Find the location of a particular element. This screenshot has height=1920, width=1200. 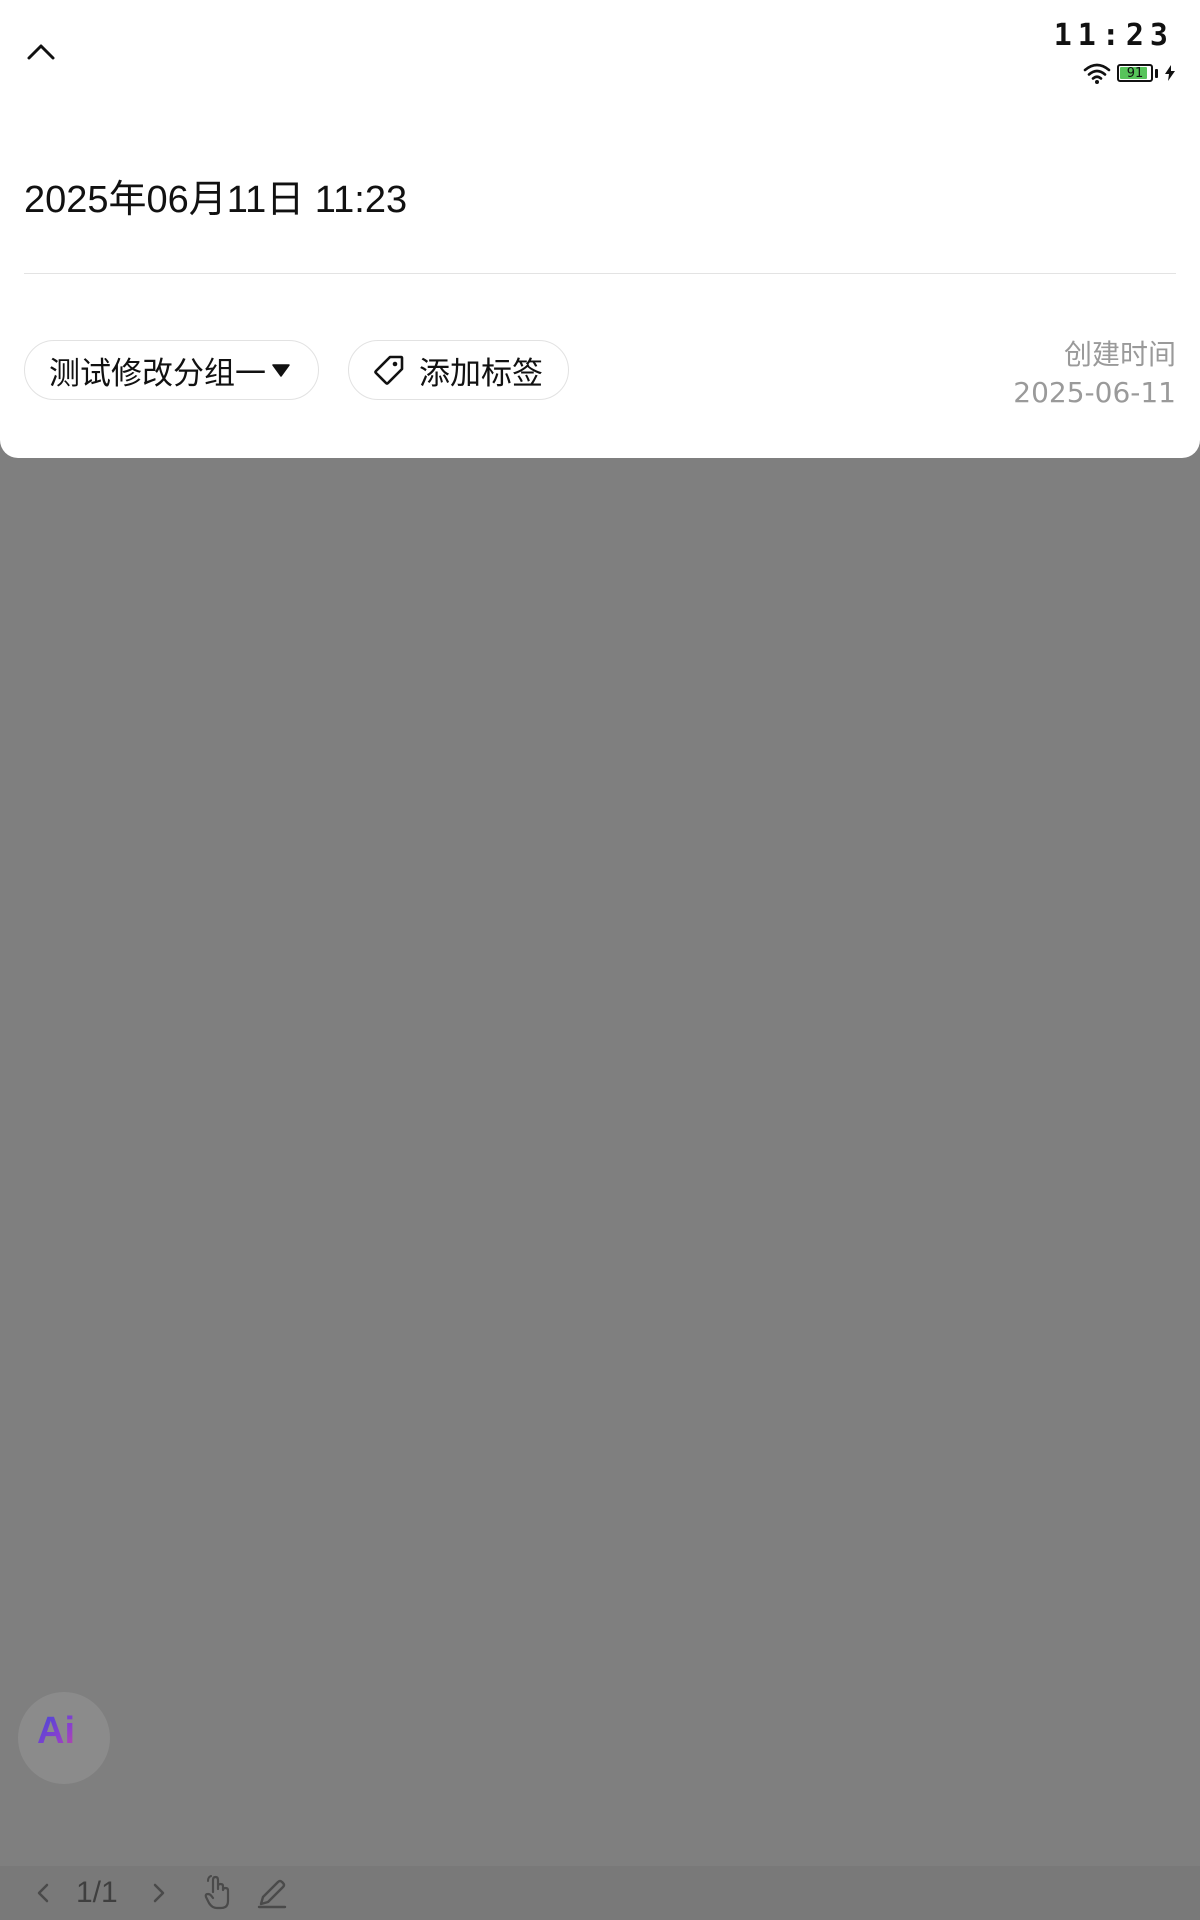

created-info: 创建时间 2025-06-11 is located at coordinates (1094, 374).